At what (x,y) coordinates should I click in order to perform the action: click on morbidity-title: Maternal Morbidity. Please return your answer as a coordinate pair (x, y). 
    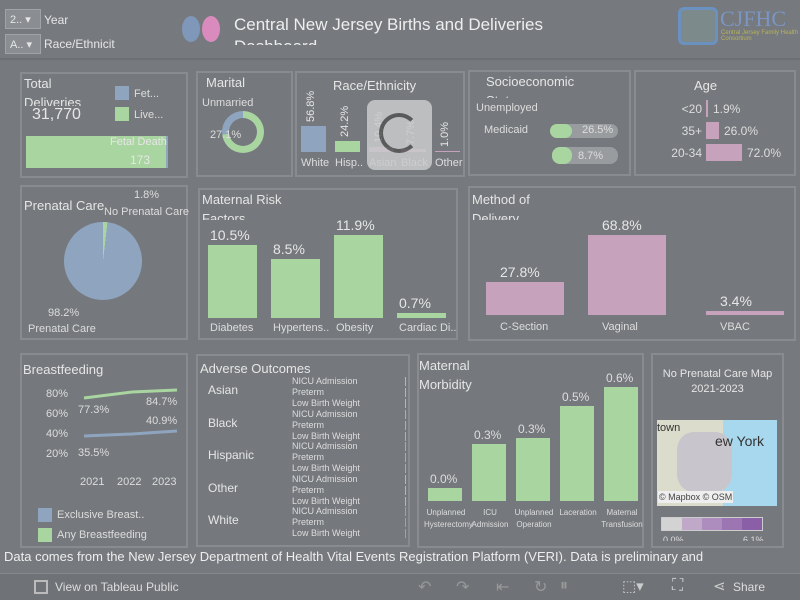
    Looking at the image, I should click on (445, 375).